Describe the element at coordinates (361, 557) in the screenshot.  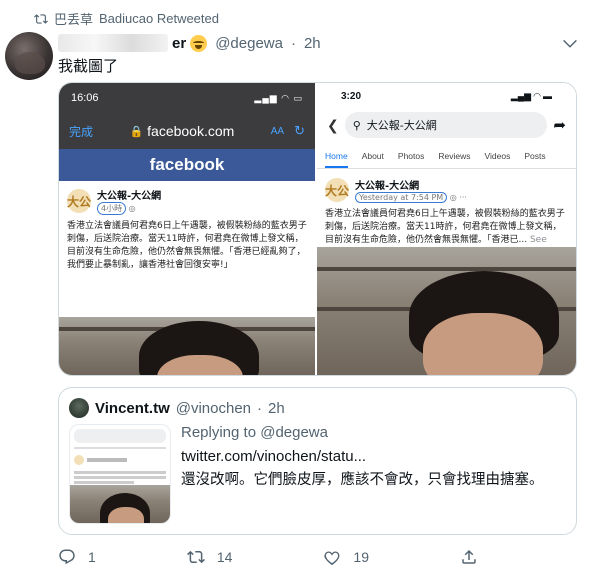
I see `like-count: 19` at that location.